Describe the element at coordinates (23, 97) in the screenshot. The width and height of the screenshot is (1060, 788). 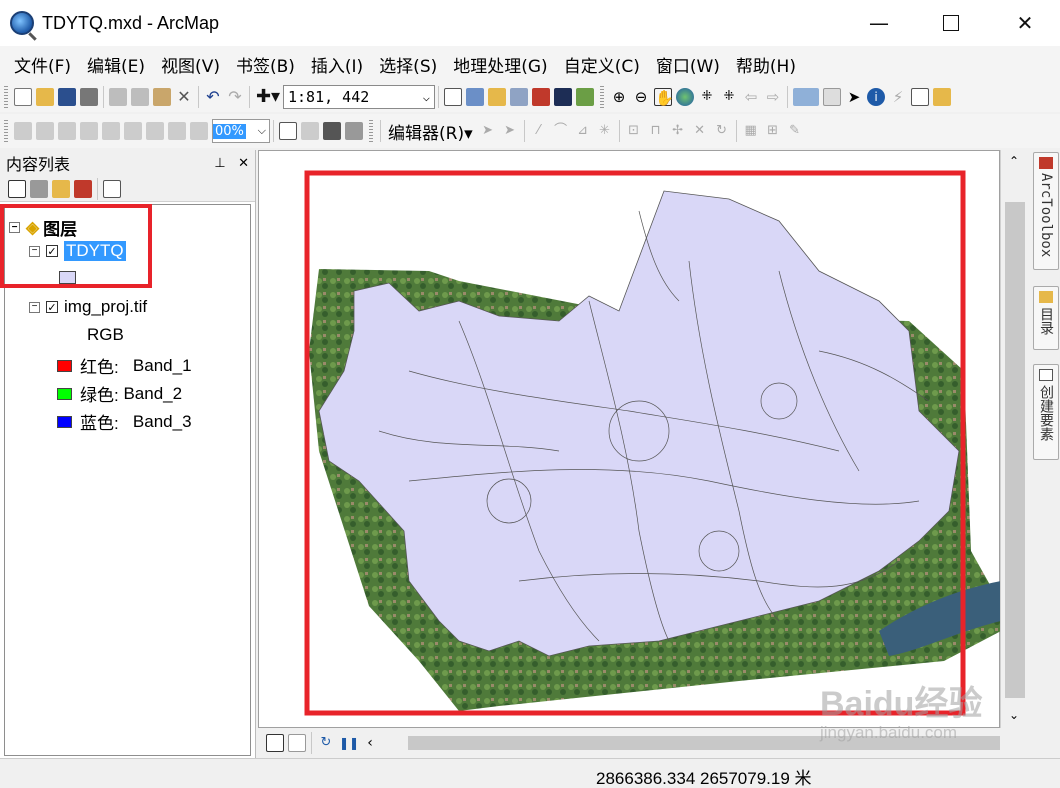
I see `new-document-icon` at that location.